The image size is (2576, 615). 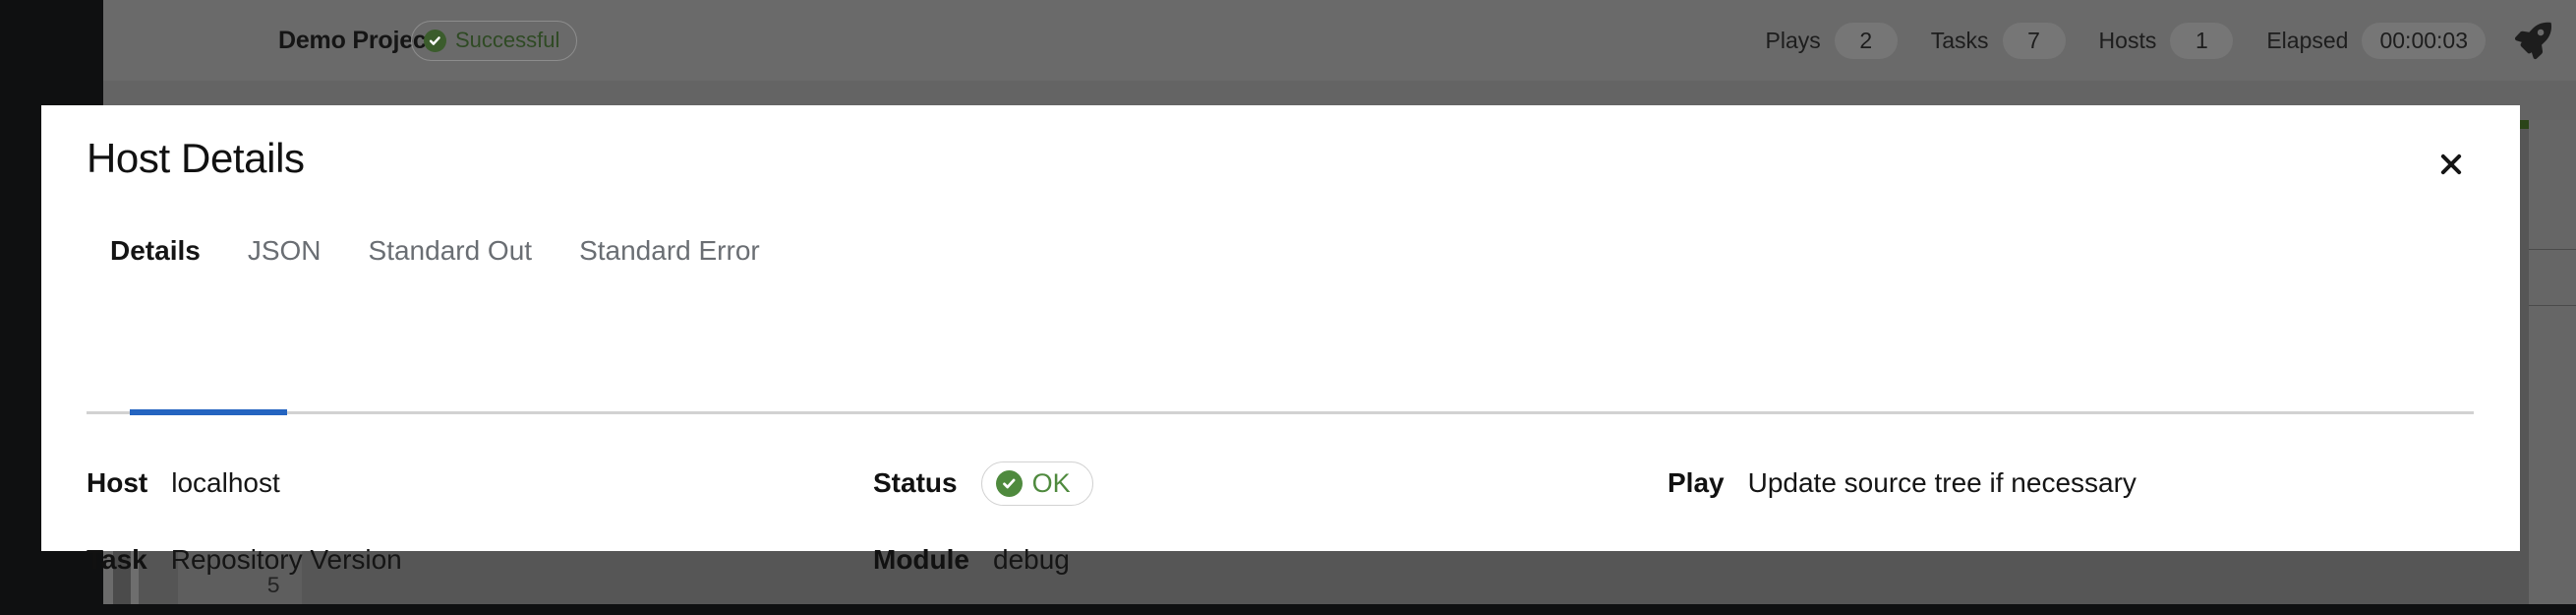 What do you see at coordinates (1831, 41) in the screenshot?
I see `stat-plays: Plays 2` at bounding box center [1831, 41].